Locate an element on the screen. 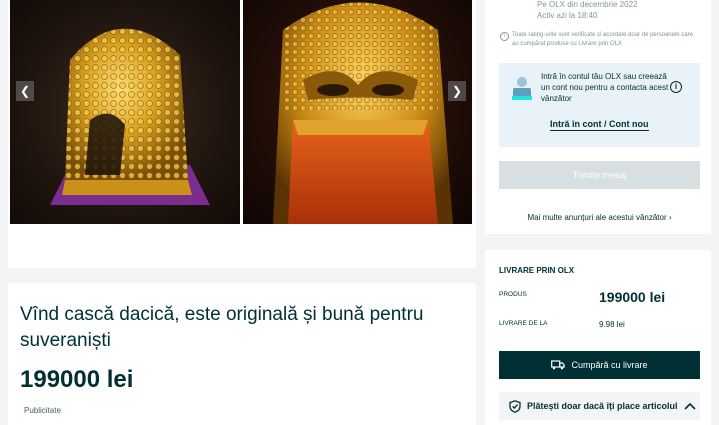 The image size is (719, 425). product-label: PRODUS is located at coordinates (513, 294).